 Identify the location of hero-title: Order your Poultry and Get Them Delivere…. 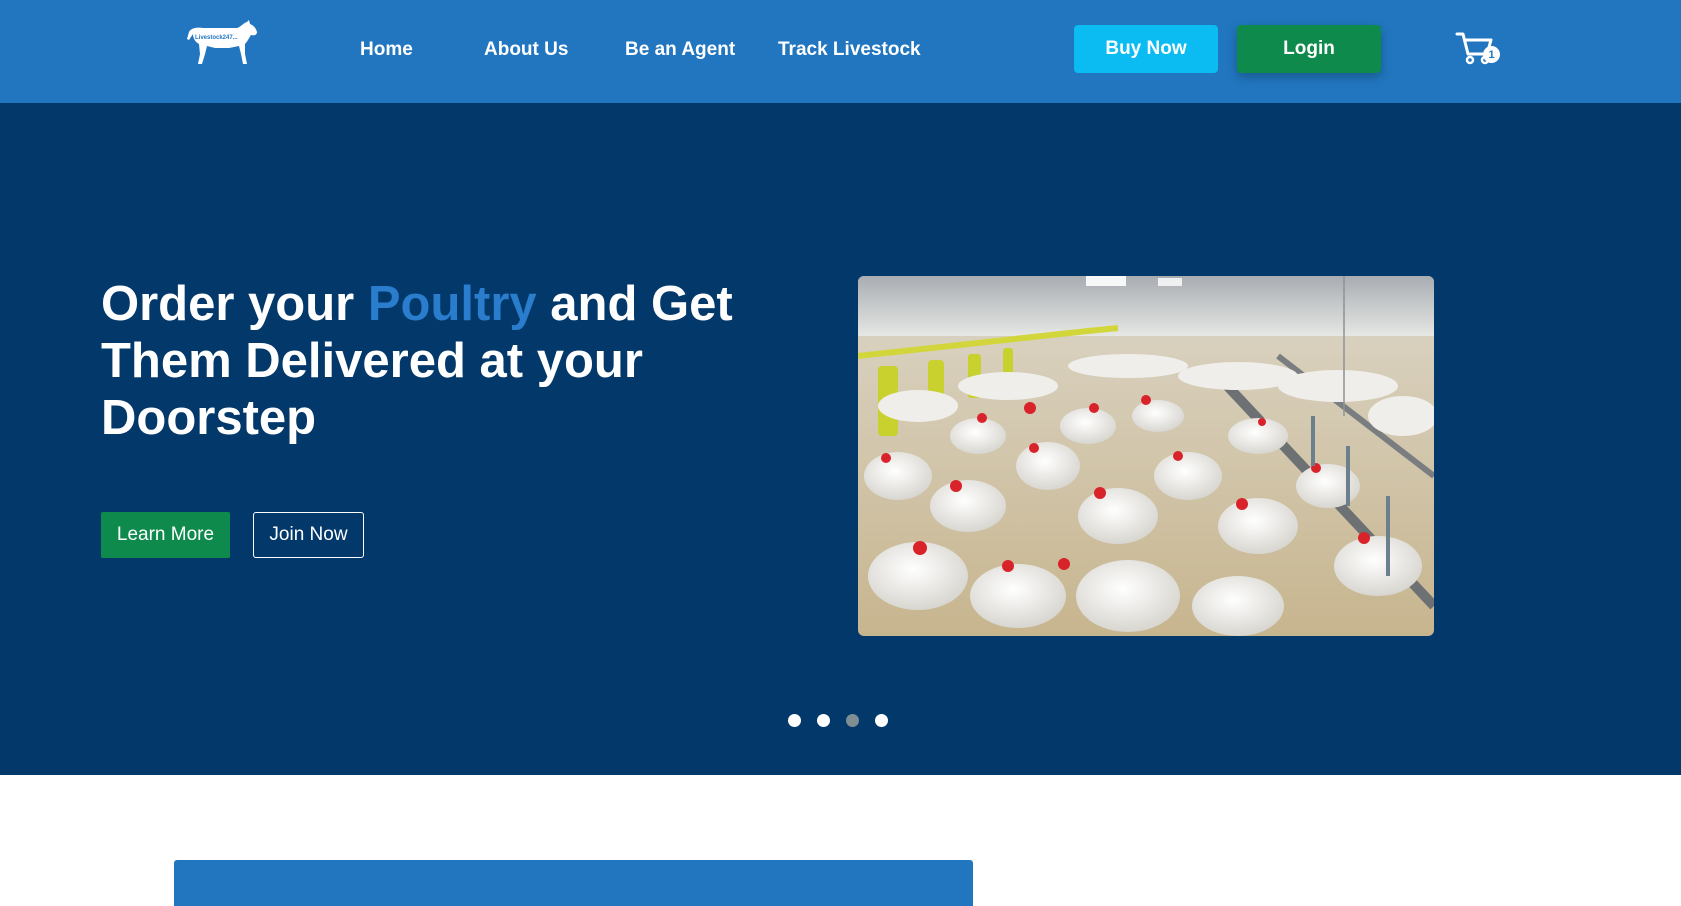
(421, 361).